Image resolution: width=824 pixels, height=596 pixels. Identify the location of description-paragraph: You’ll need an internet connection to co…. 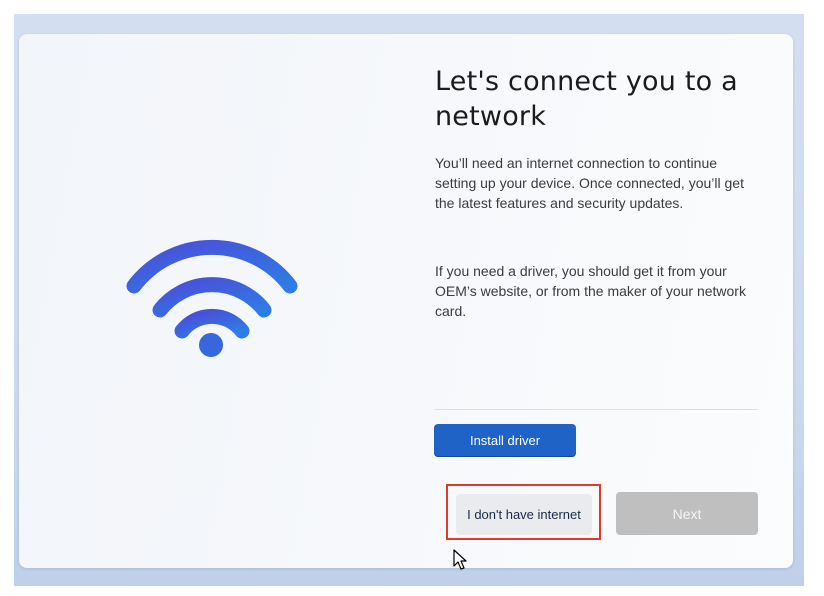
(589, 183).